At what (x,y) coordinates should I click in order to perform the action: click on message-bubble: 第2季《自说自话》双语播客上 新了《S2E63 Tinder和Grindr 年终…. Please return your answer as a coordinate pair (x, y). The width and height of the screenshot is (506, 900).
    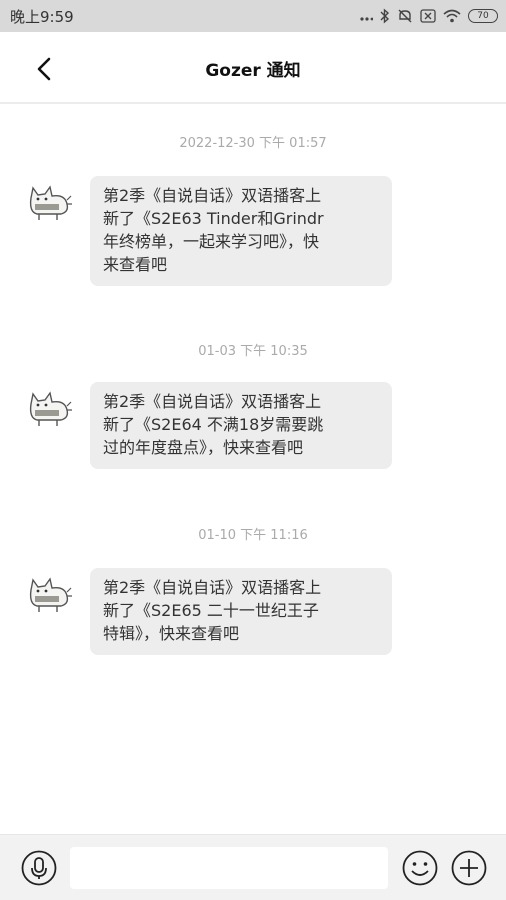
    Looking at the image, I should click on (241, 231).